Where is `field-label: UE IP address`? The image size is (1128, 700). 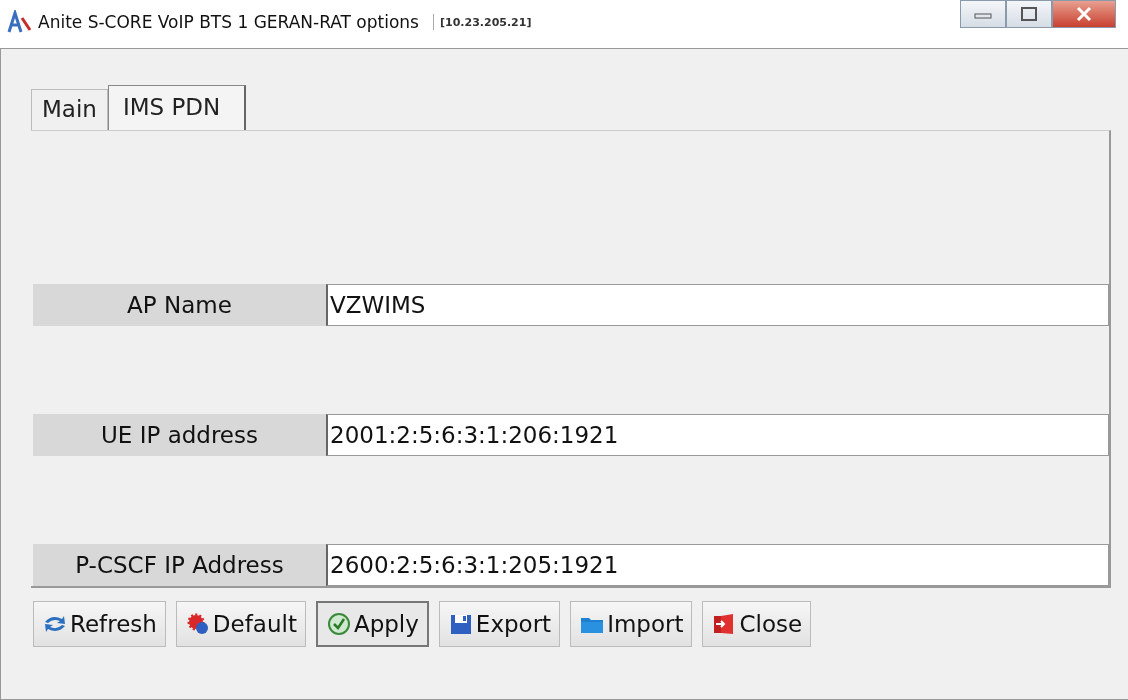 field-label: UE IP address is located at coordinates (179, 435).